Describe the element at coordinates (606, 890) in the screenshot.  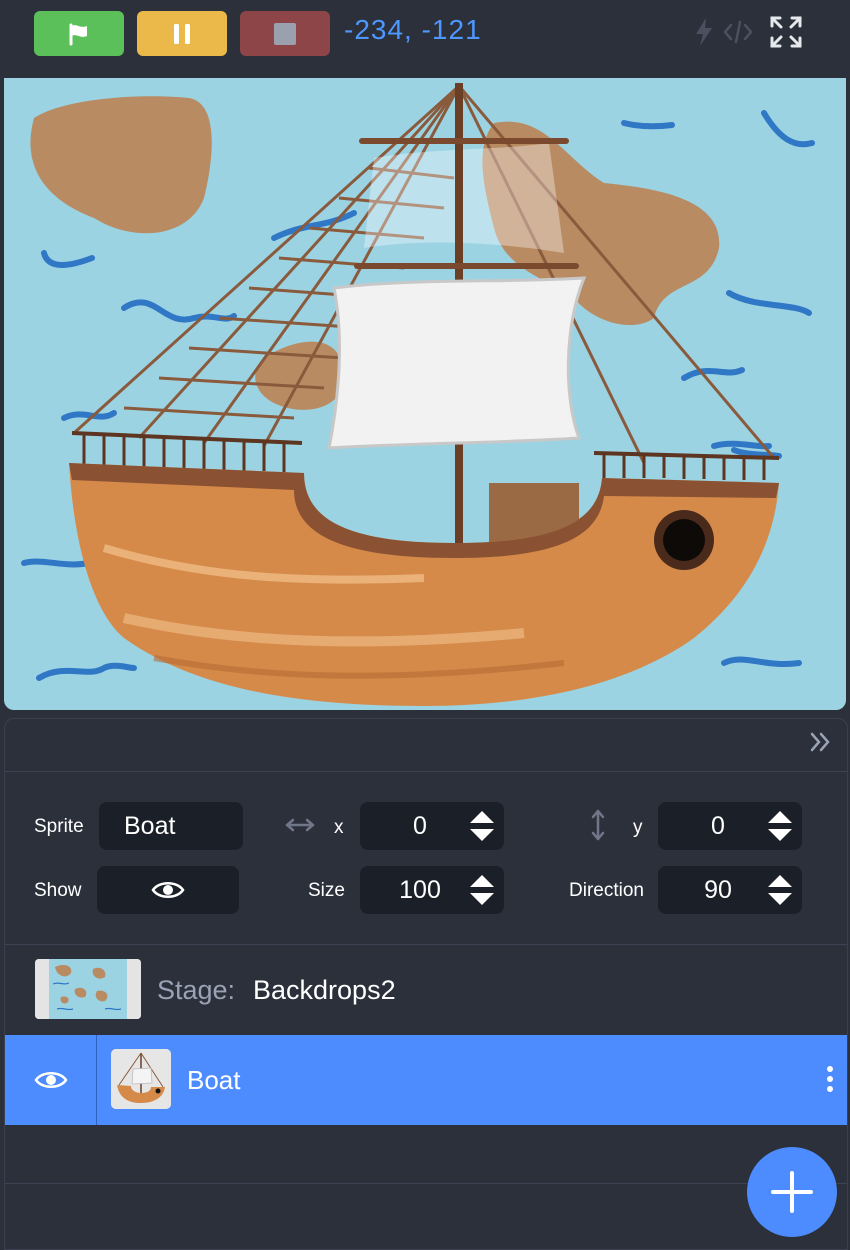
I see `direction-label: Direction` at that location.